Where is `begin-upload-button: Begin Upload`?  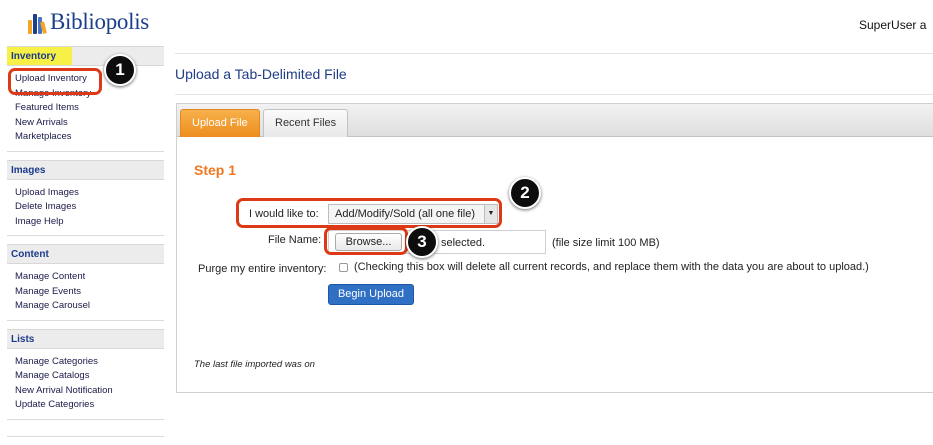
begin-upload-button: Begin Upload is located at coordinates (371, 294).